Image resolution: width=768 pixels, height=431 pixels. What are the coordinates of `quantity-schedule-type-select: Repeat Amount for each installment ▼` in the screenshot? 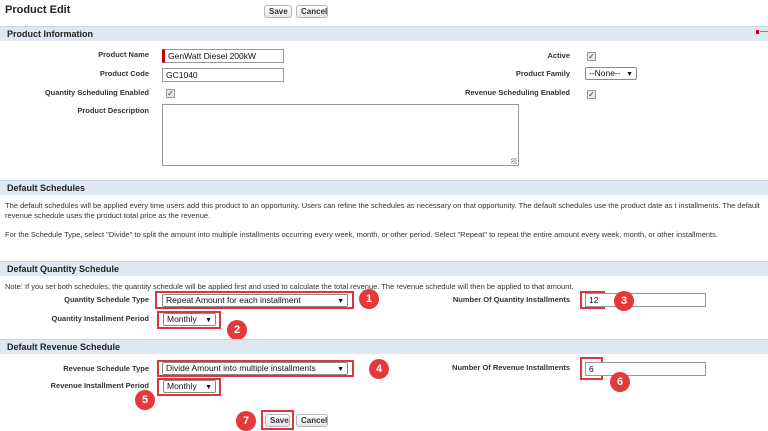 It's located at (255, 300).